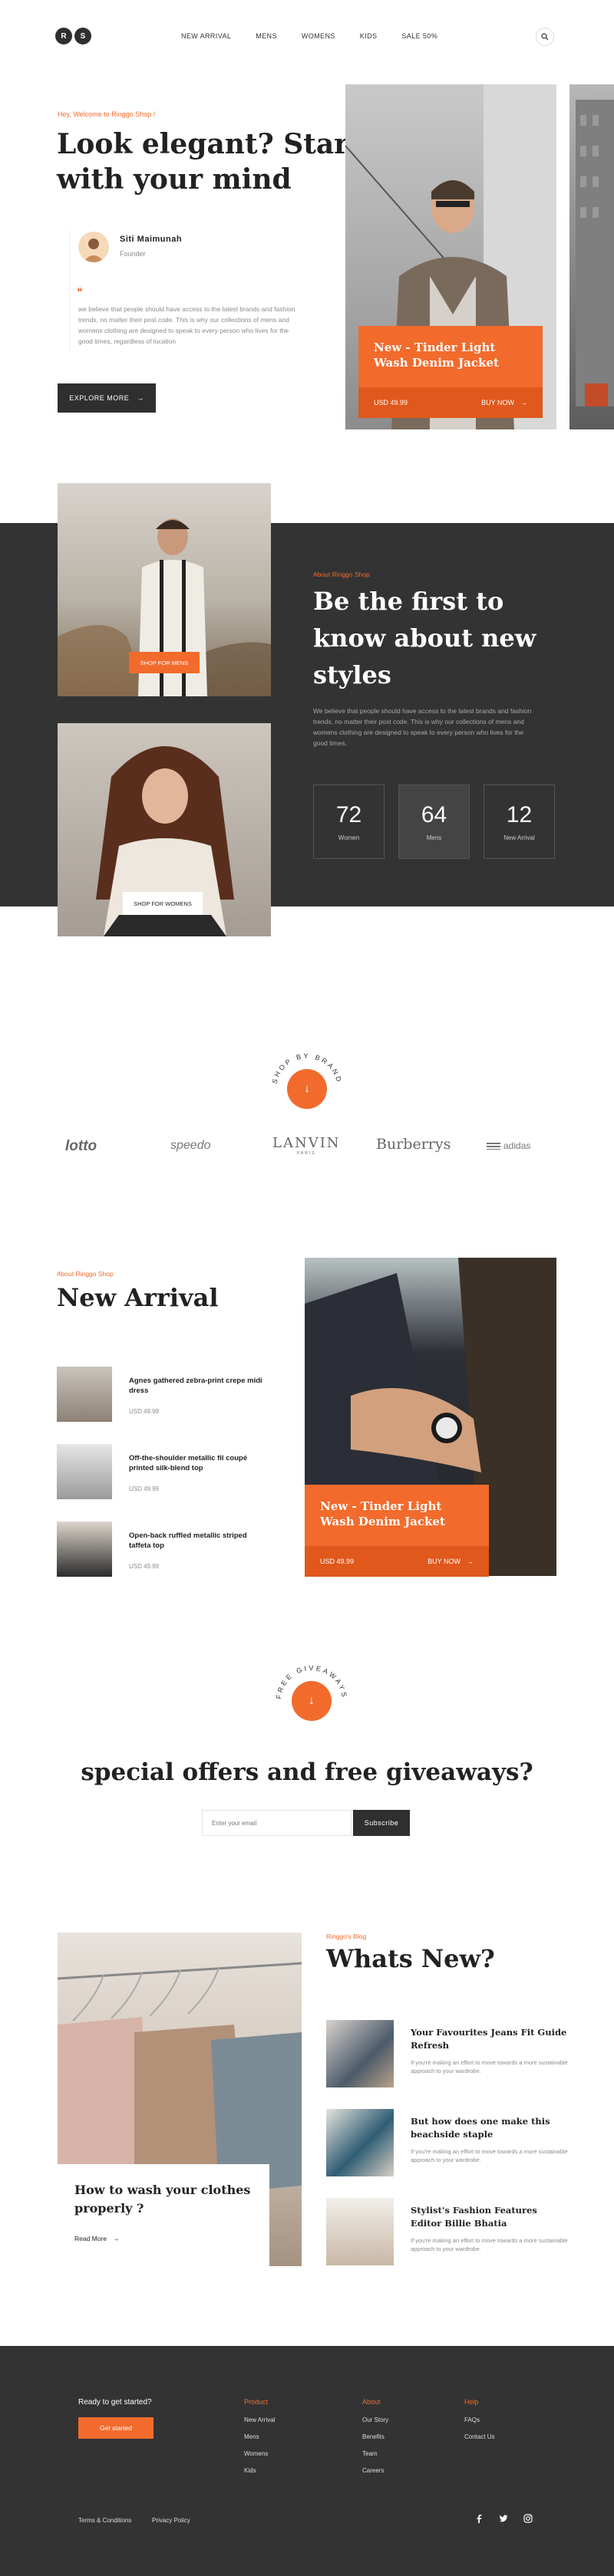 Image resolution: width=614 pixels, height=2576 pixels. What do you see at coordinates (471, 2402) in the screenshot?
I see `footer-col-help-title: Help` at bounding box center [471, 2402].